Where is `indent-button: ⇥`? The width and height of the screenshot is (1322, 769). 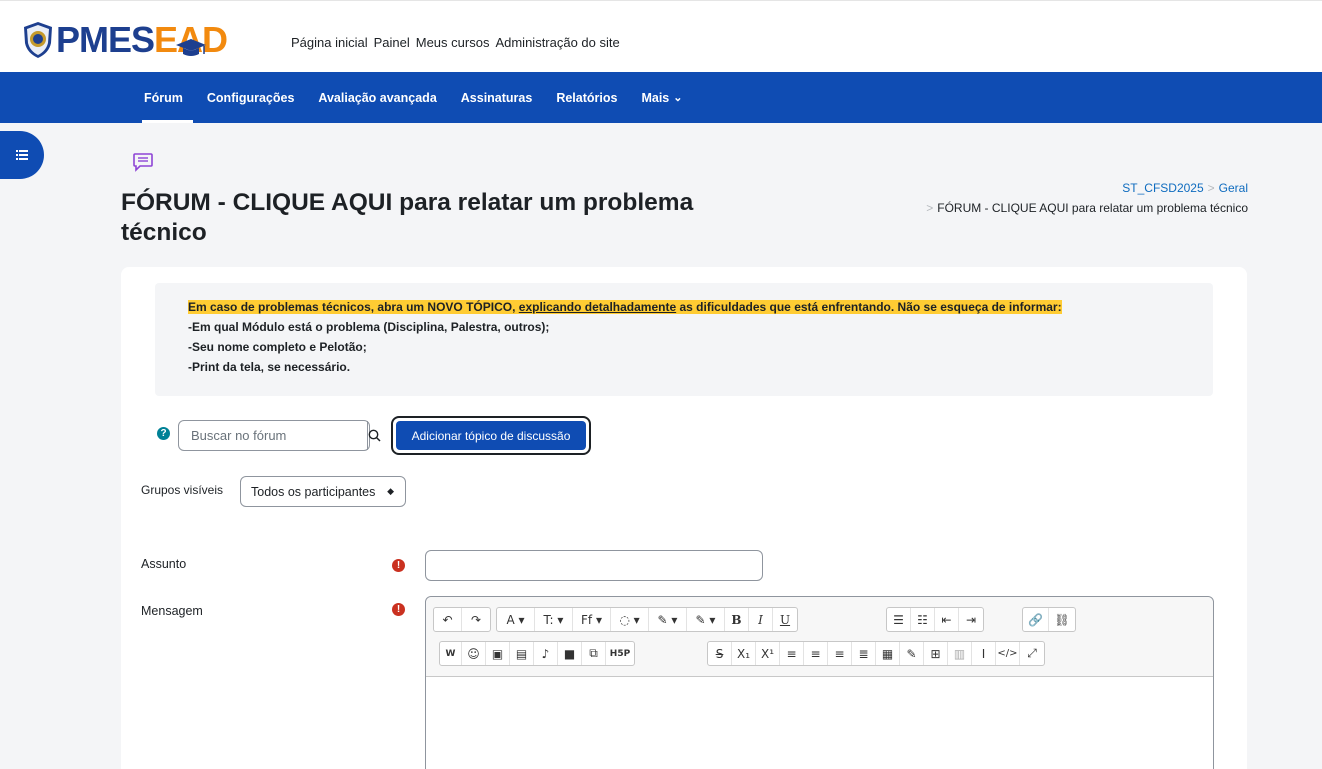
indent-button: ⇥ is located at coordinates (971, 619).